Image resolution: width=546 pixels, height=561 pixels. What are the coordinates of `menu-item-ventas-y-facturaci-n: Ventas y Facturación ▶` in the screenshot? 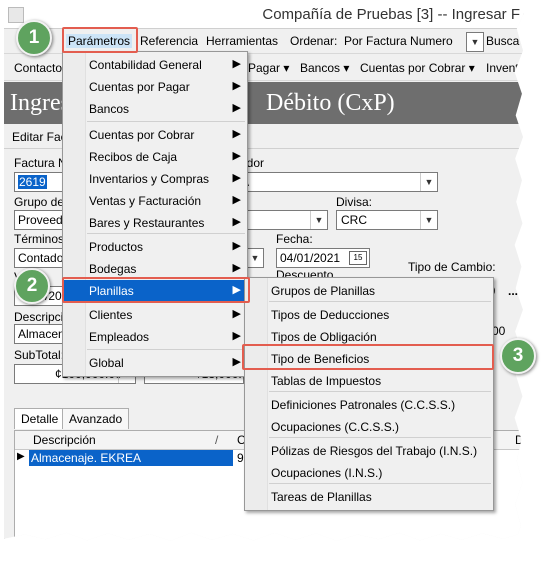 It's located at (155, 201).